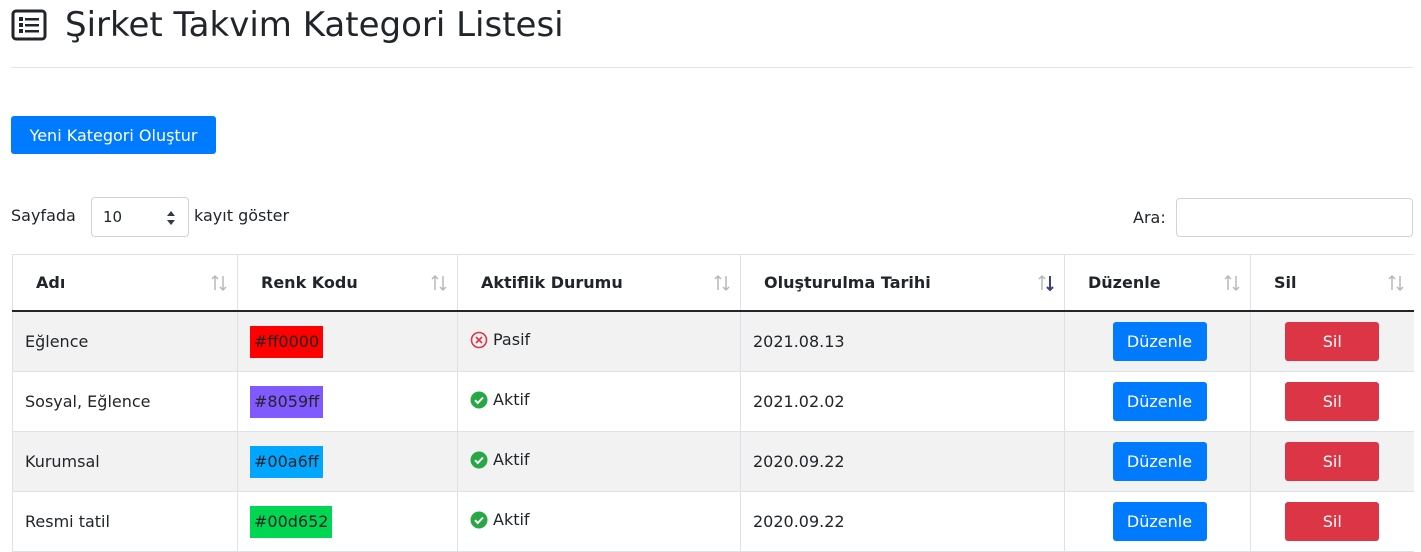 Image resolution: width=1421 pixels, height=552 pixels. I want to click on status-indicator: Pasif, so click(500, 339).